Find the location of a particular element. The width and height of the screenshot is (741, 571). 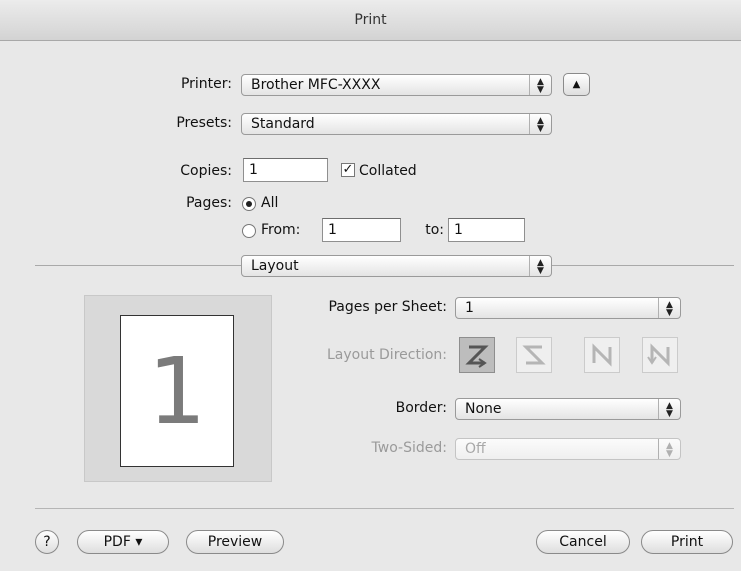

pages-from-radio is located at coordinates (249, 231).